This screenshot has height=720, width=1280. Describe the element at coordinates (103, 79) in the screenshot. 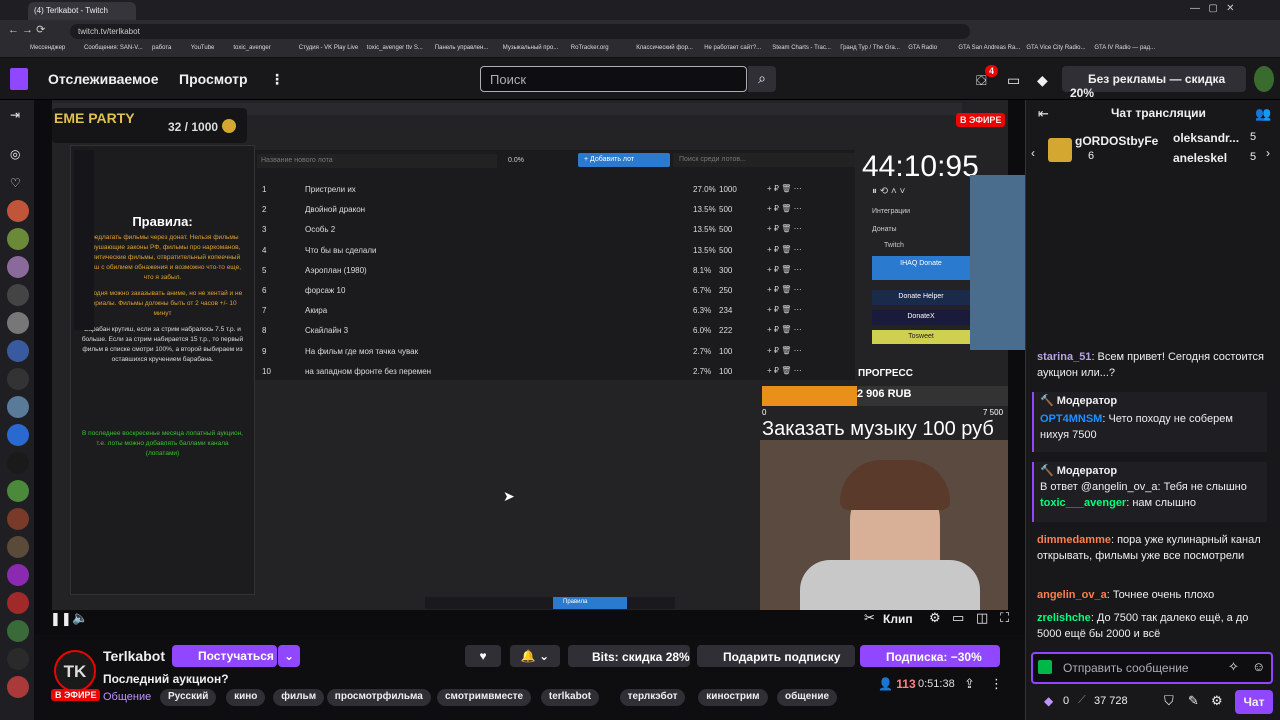

I see `nav-following: Отслеживаемое` at that location.